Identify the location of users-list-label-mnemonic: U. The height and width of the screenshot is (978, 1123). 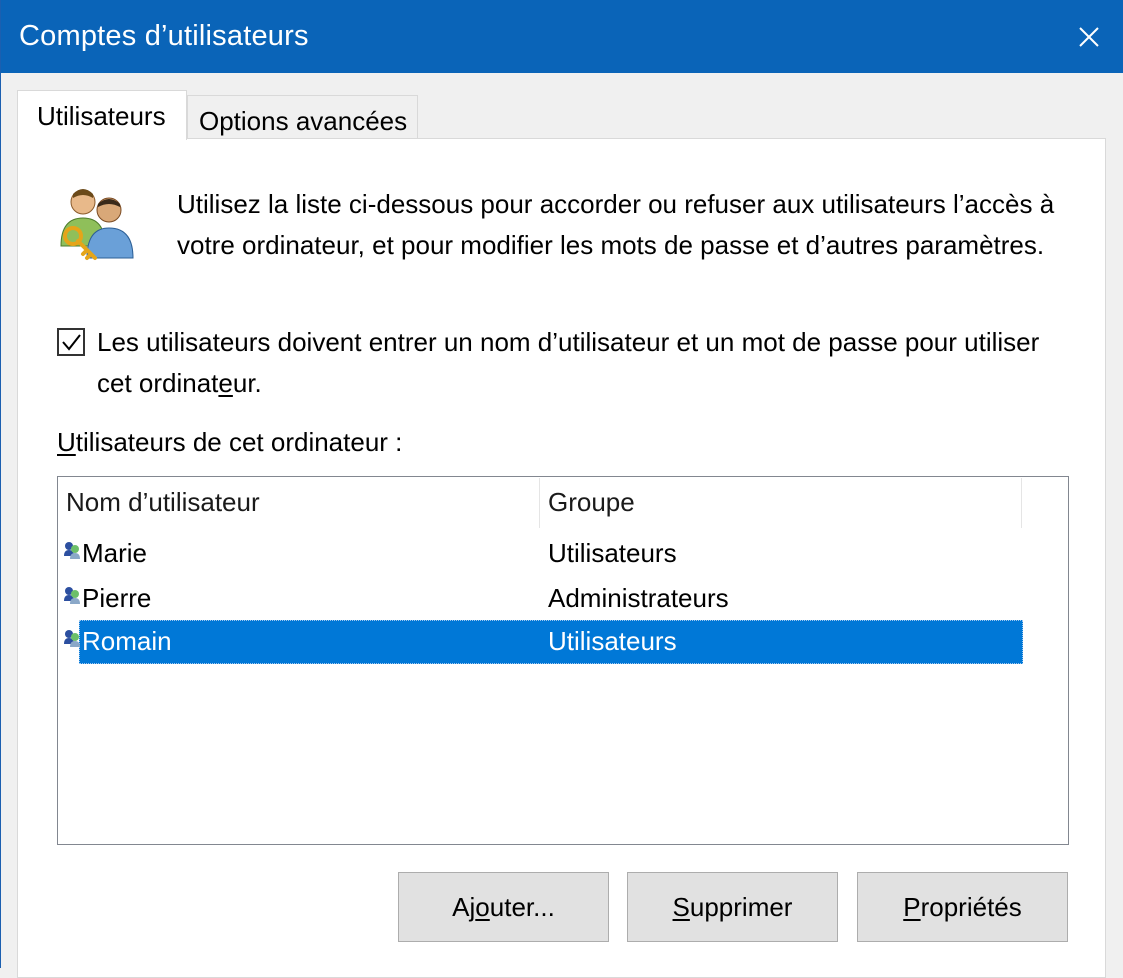
(66, 442).